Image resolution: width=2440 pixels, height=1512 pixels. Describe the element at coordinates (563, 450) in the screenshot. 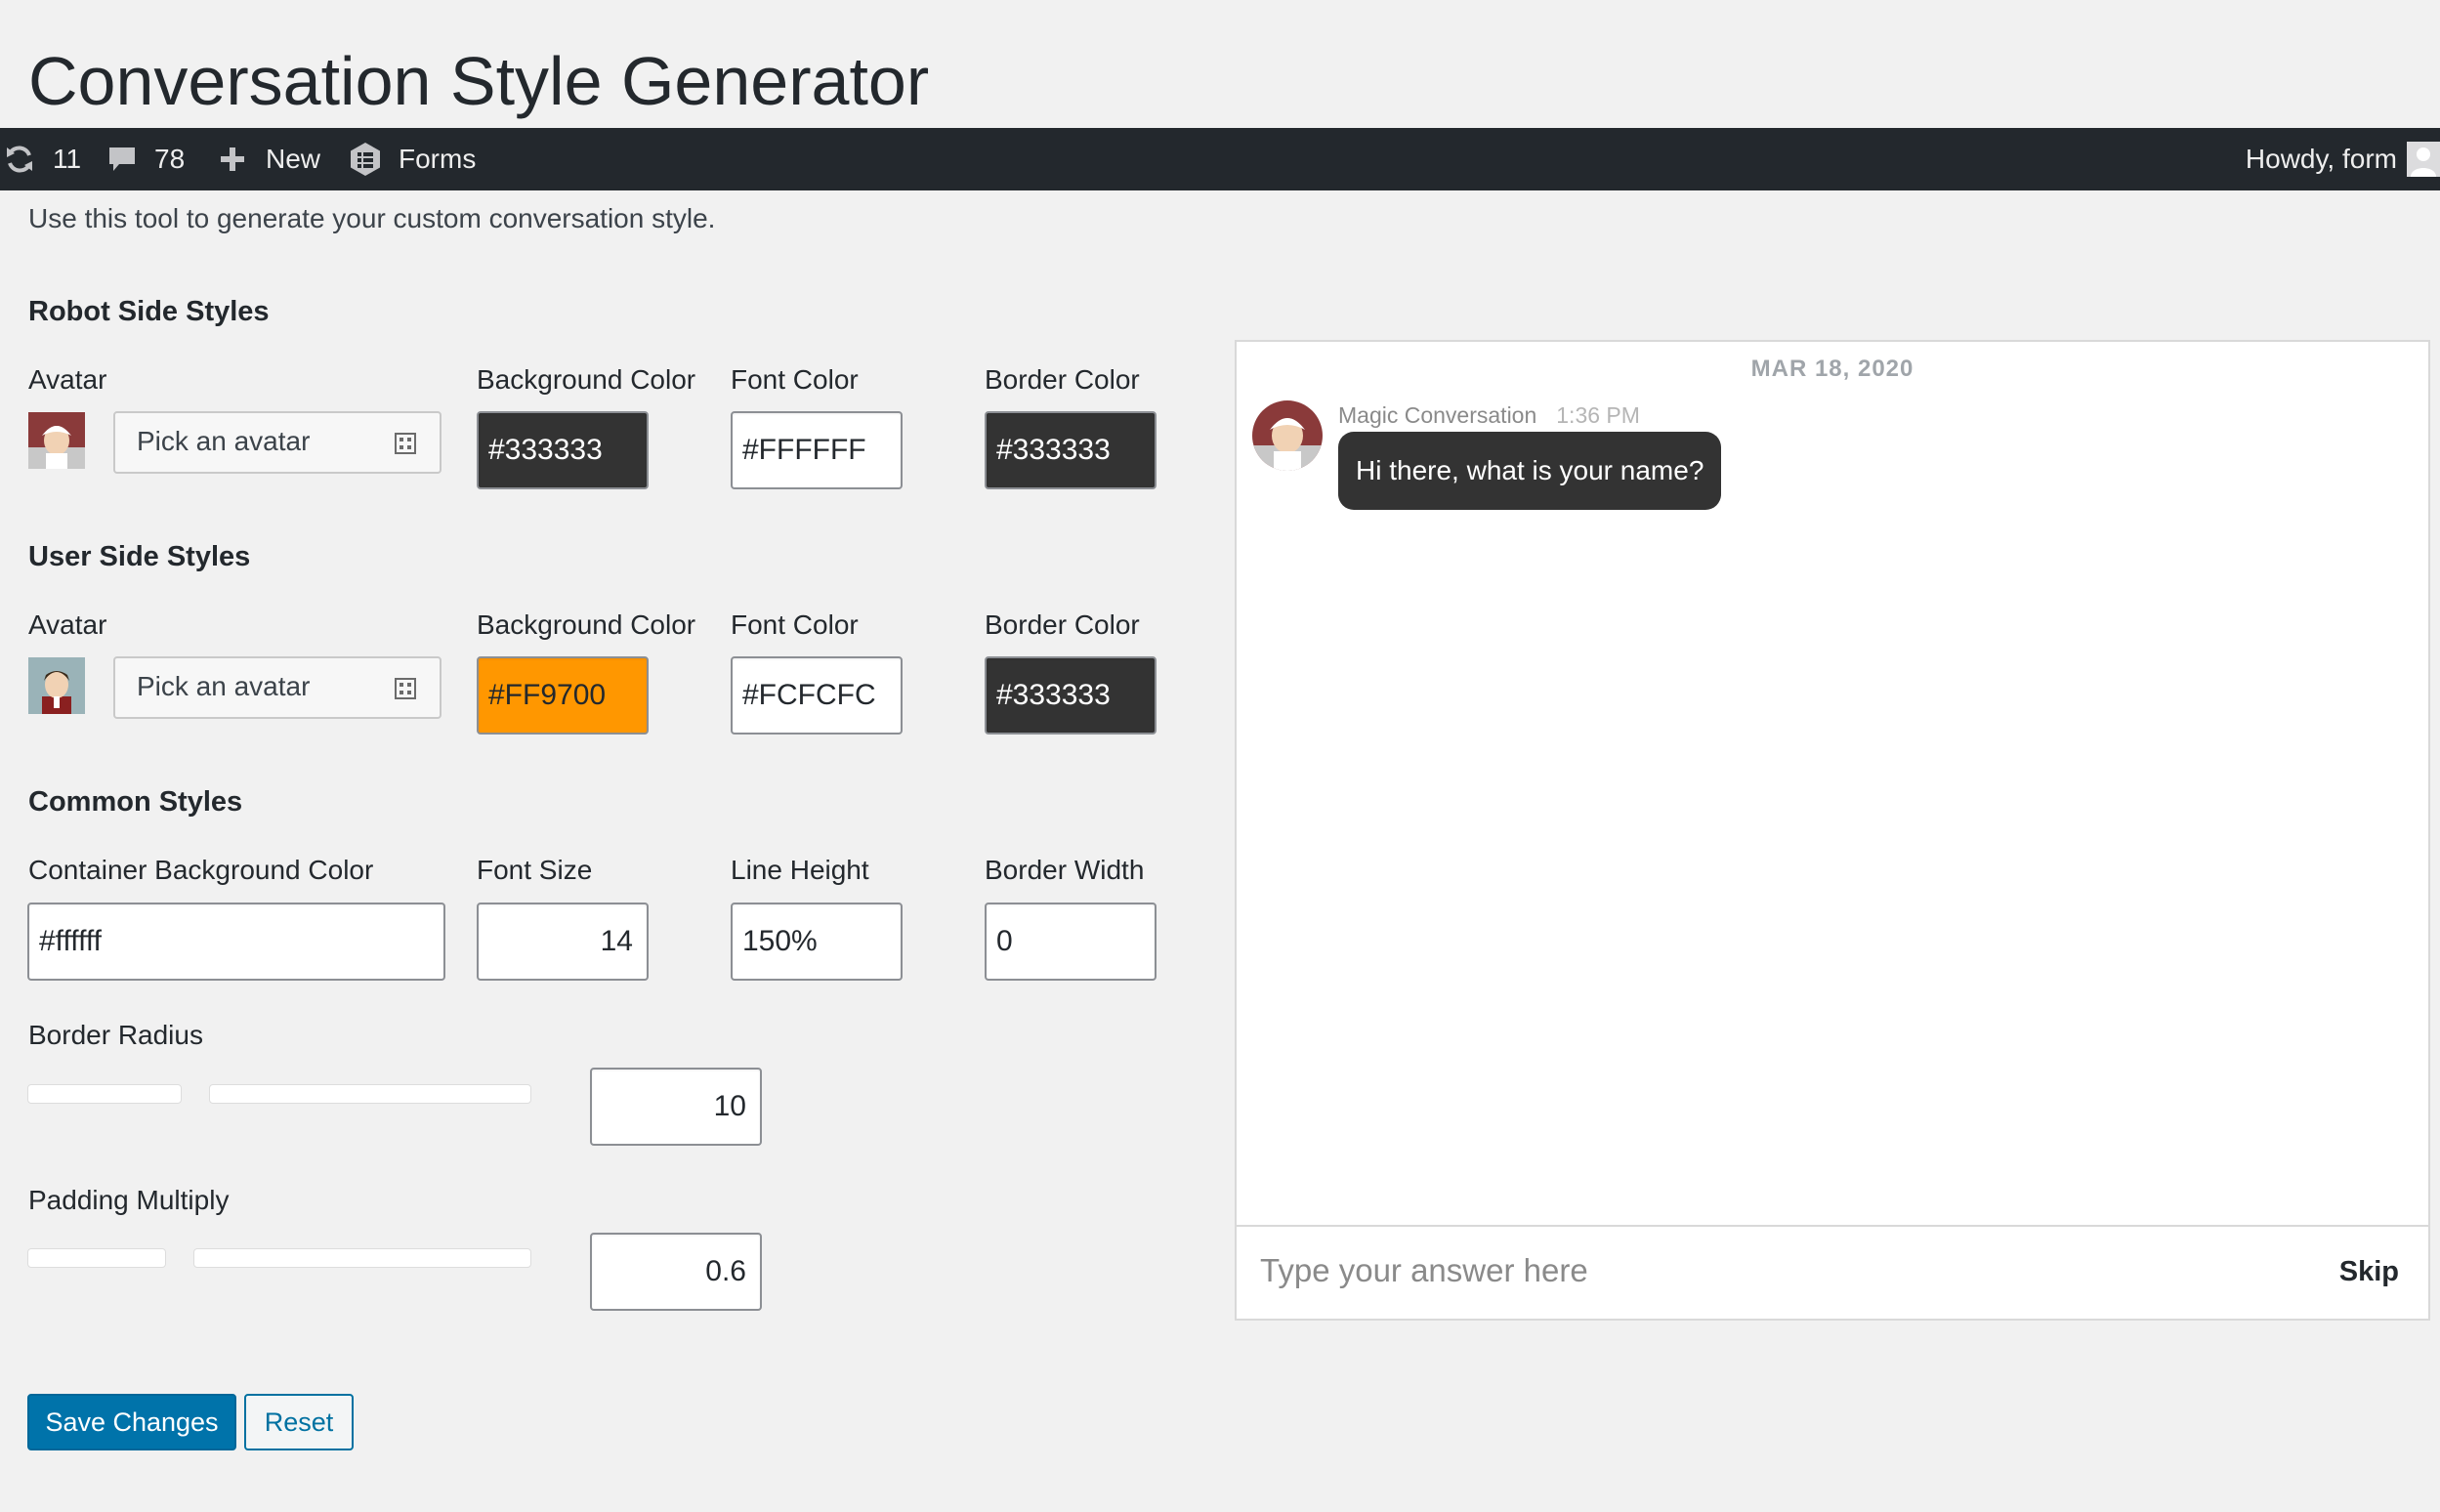

I see `robot-bg-color-input: #333333` at that location.